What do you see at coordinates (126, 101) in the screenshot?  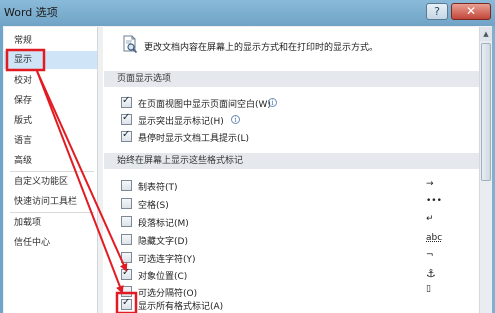 I see `checkbox-show-whitespace` at bounding box center [126, 101].